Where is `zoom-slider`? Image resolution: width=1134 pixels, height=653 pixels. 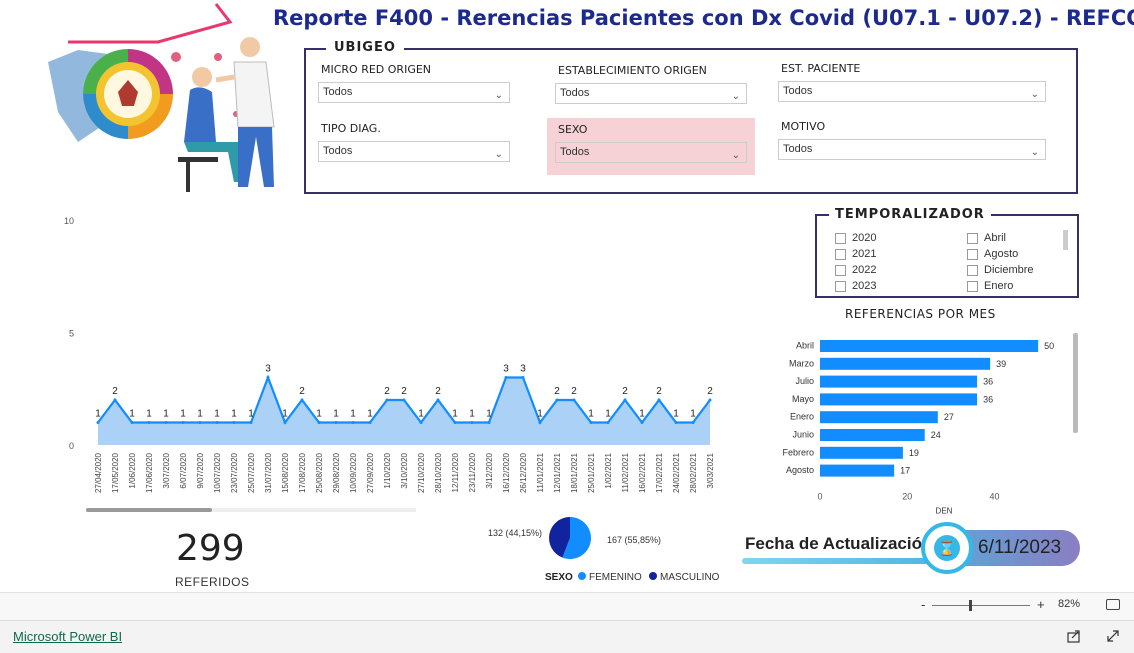 zoom-slider is located at coordinates (981, 605).